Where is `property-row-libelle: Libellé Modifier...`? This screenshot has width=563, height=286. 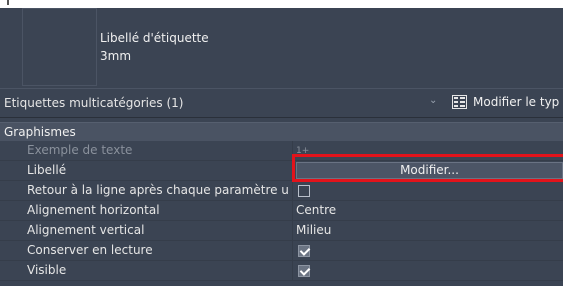
property-row-libelle: Libellé Modifier... is located at coordinates (281, 171).